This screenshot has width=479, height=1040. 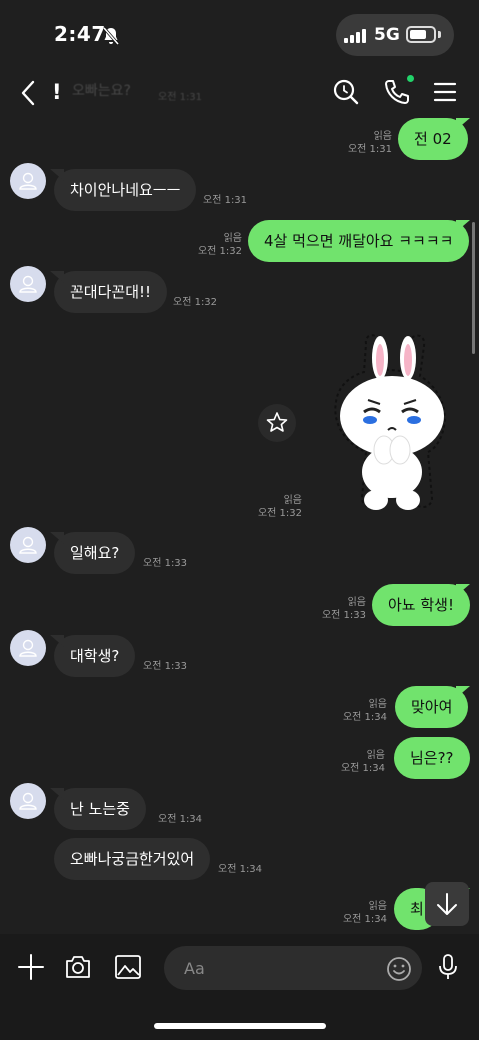 I want to click on scrollbar, so click(x=473, y=288).